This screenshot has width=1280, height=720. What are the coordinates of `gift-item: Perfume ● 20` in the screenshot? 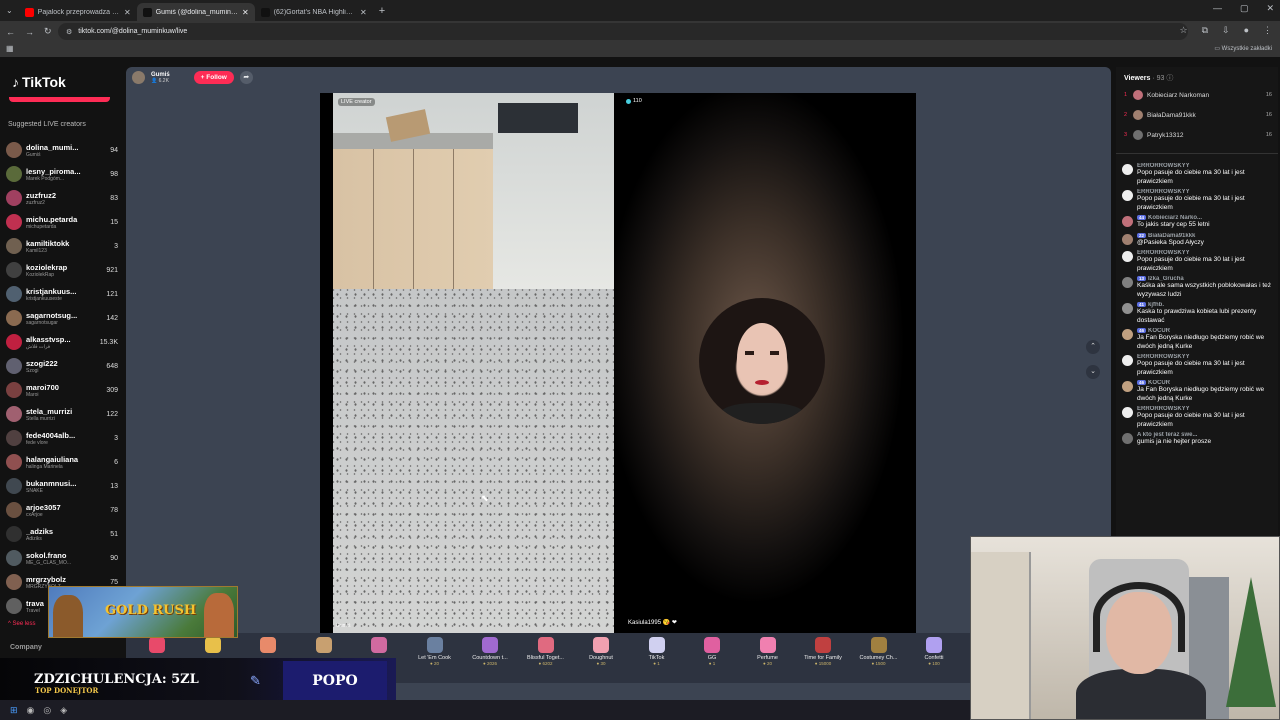 It's located at (768, 651).